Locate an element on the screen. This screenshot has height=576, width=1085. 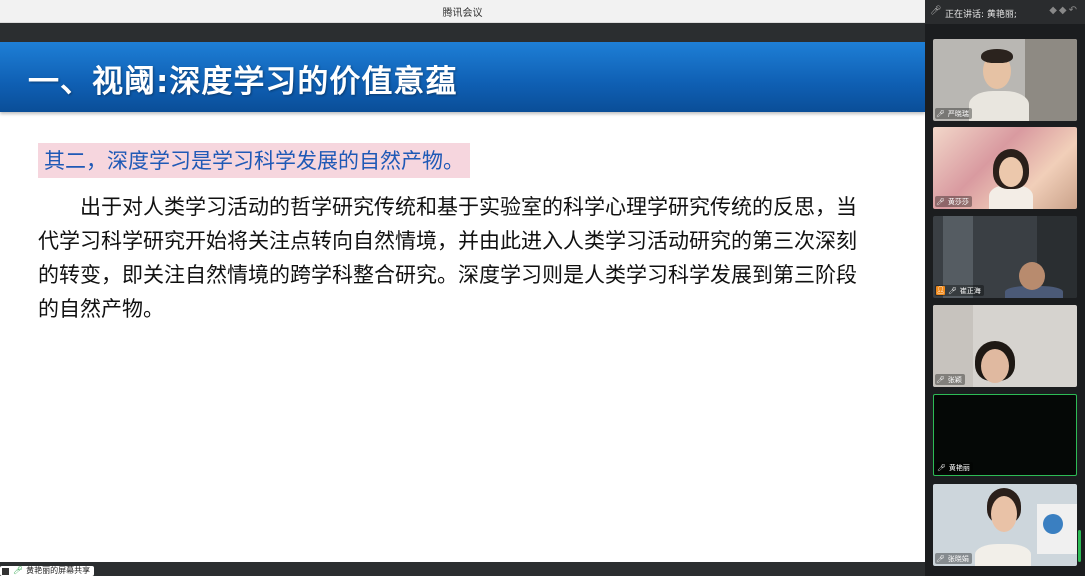
participant-label: 🎤︎ 黄莎莎 is located at coordinates (953, 201).